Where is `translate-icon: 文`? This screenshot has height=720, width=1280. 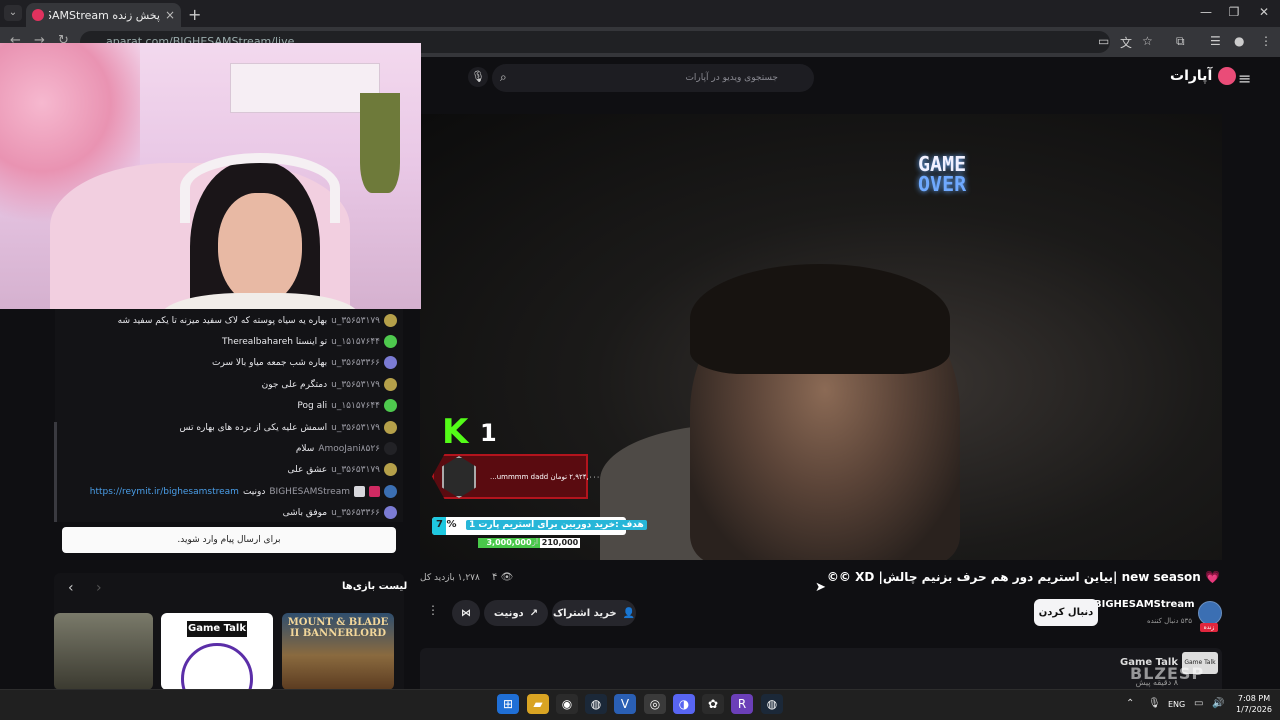 translate-icon: 文 is located at coordinates (1126, 42).